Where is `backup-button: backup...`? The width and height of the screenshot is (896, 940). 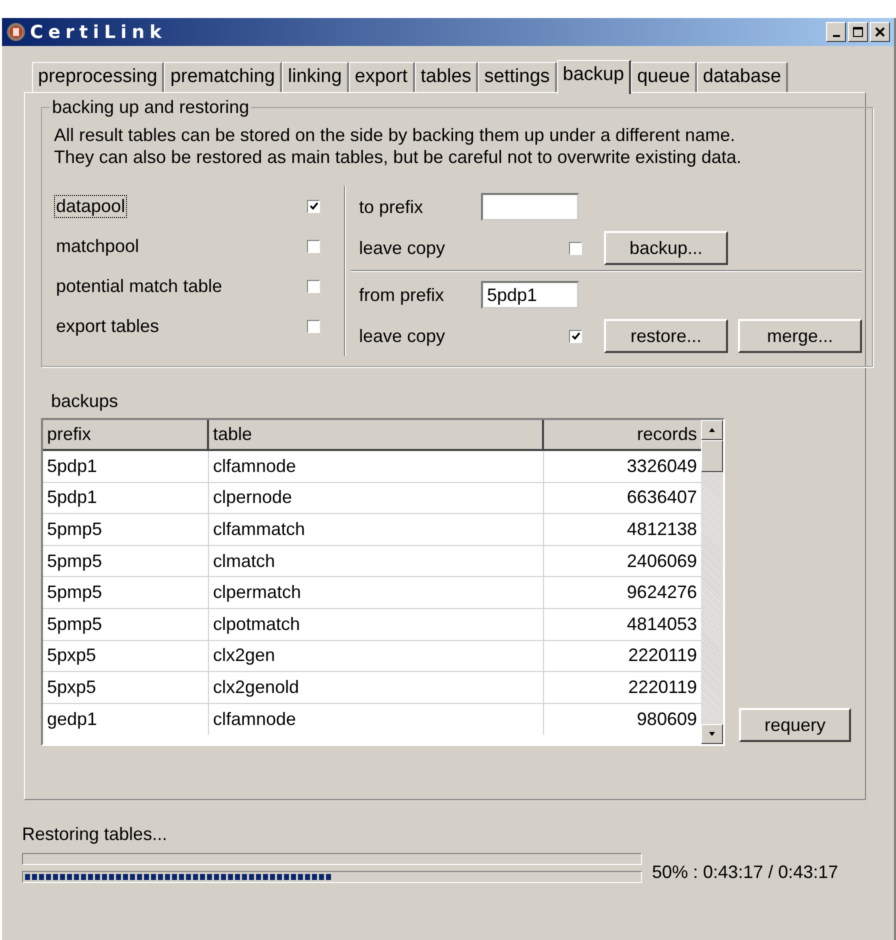
backup-button: backup... is located at coordinates (666, 248).